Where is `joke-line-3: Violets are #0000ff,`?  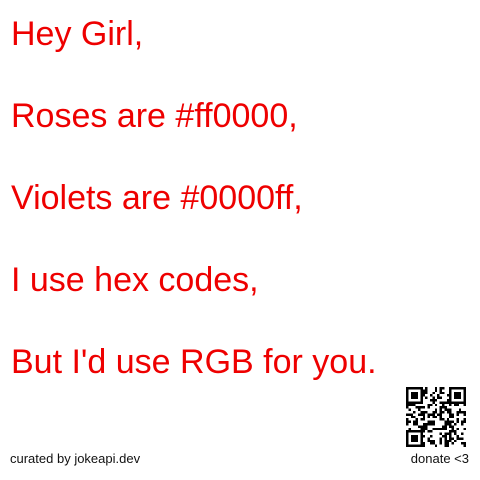 joke-line-3: Violets are #0000ff, is located at coordinates (157, 198).